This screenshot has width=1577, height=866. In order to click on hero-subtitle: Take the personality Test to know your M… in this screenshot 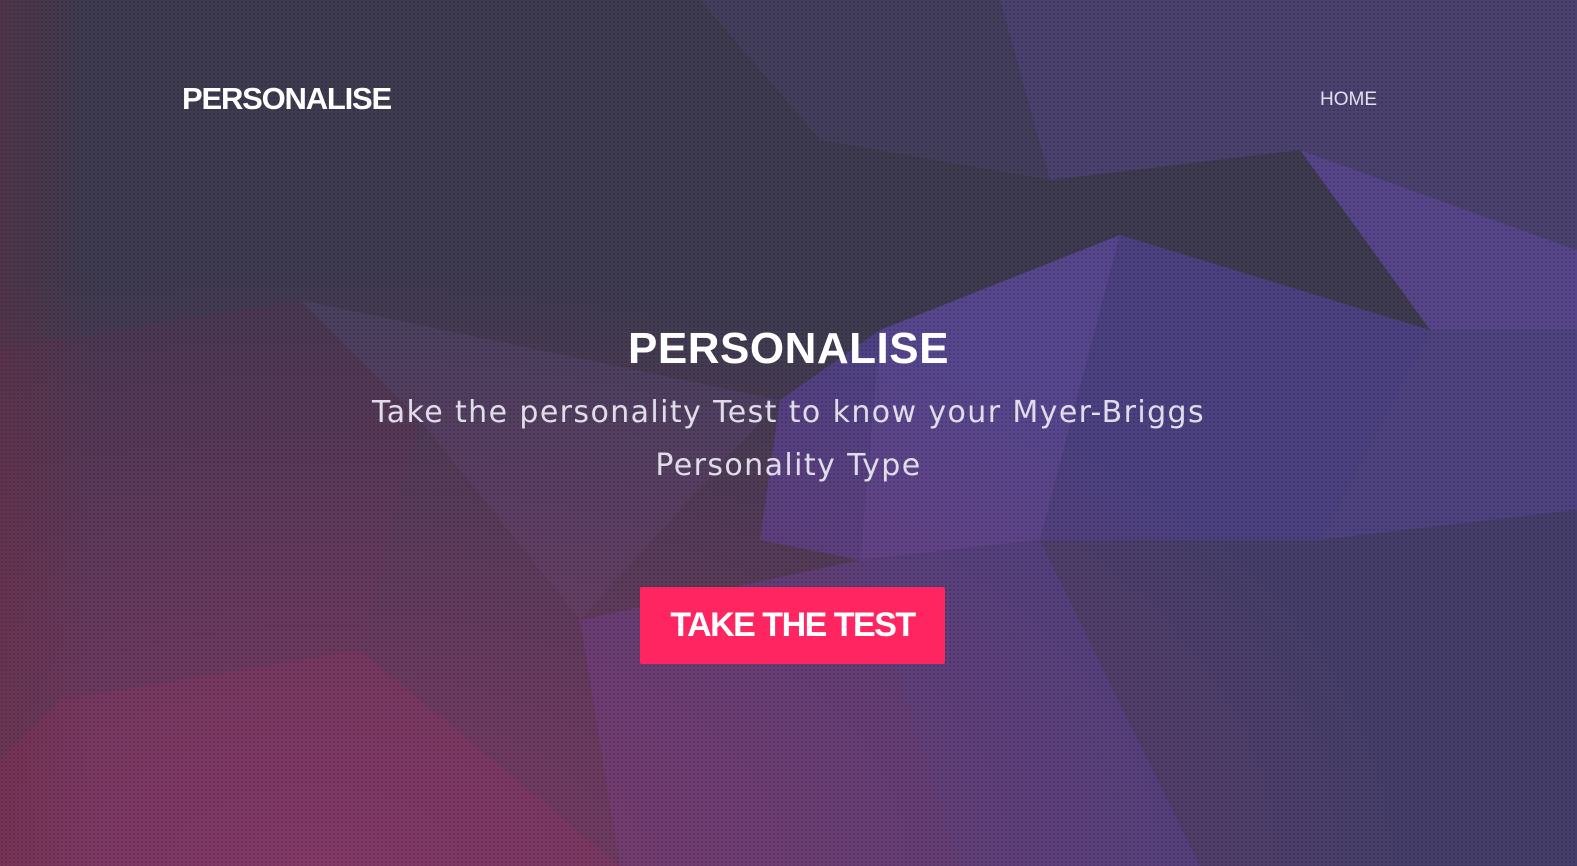, I will do `click(788, 439)`.